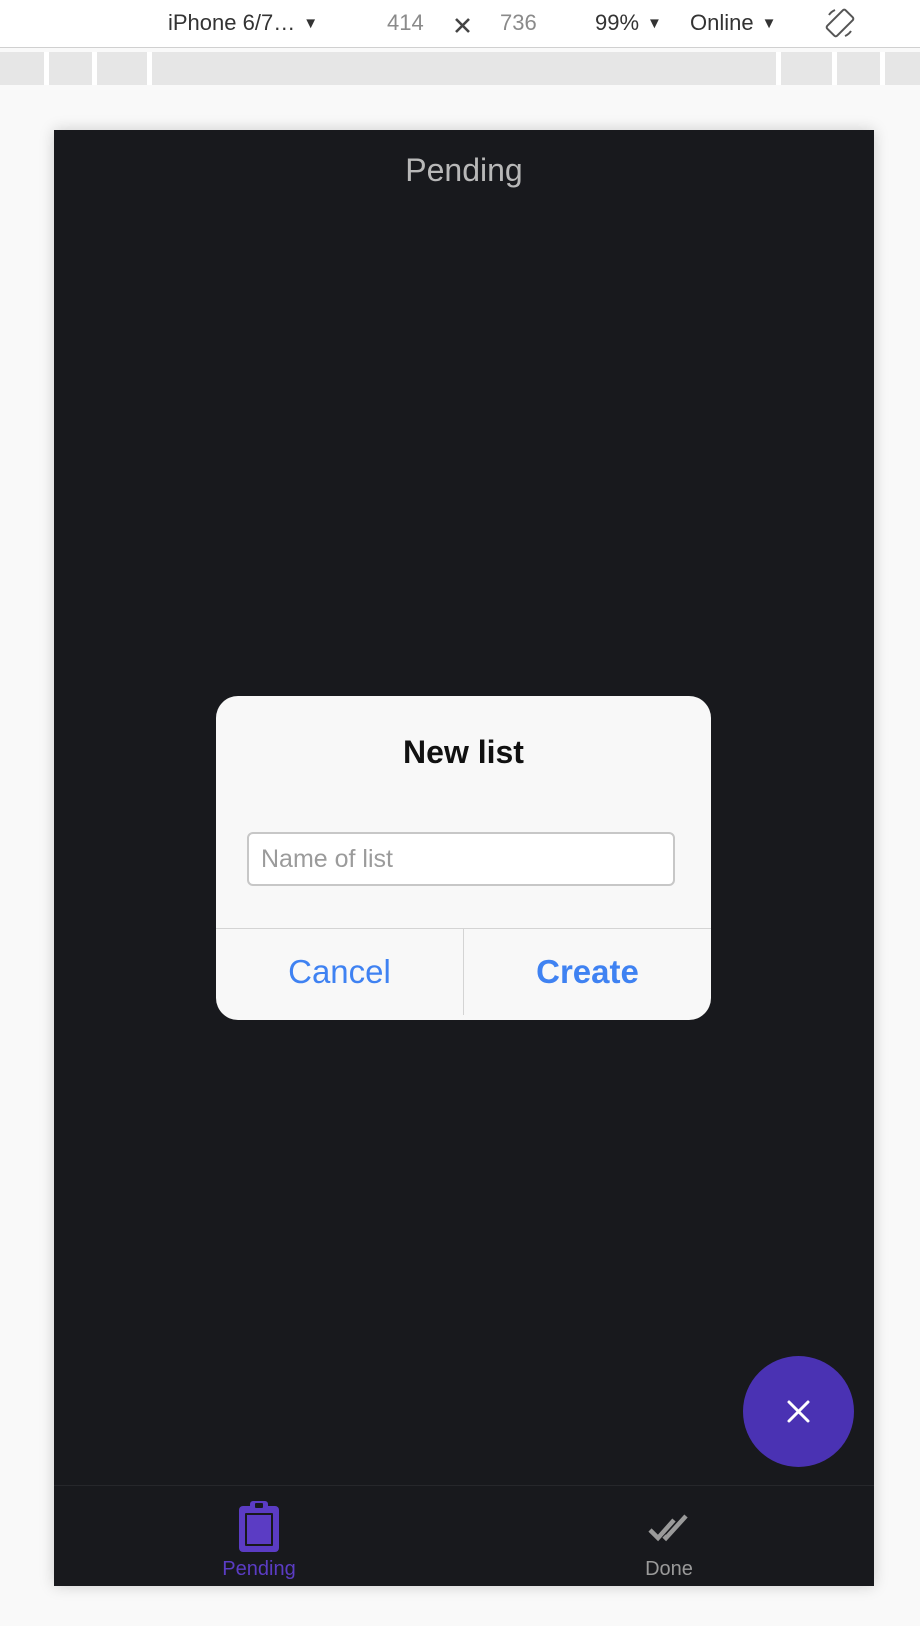 This screenshot has width=920, height=1626. I want to click on new-list-dialog: New list Cancel Create, so click(463, 858).